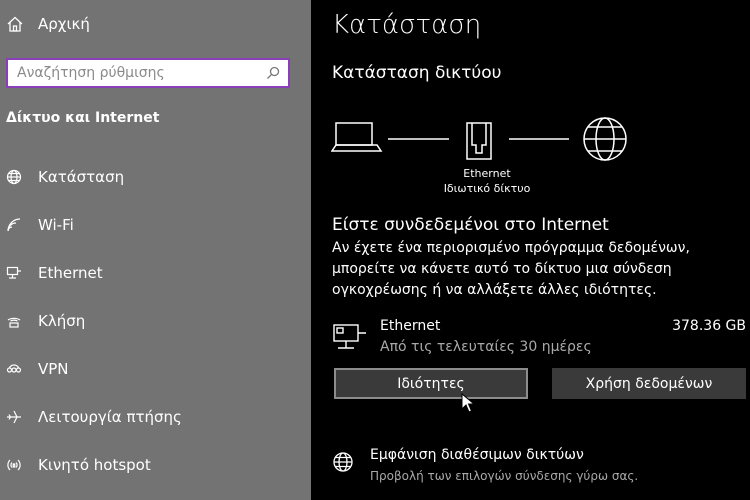  What do you see at coordinates (91, 73) in the screenshot?
I see `search-placeholder: Αναζήτηση ρύθμισης` at bounding box center [91, 73].